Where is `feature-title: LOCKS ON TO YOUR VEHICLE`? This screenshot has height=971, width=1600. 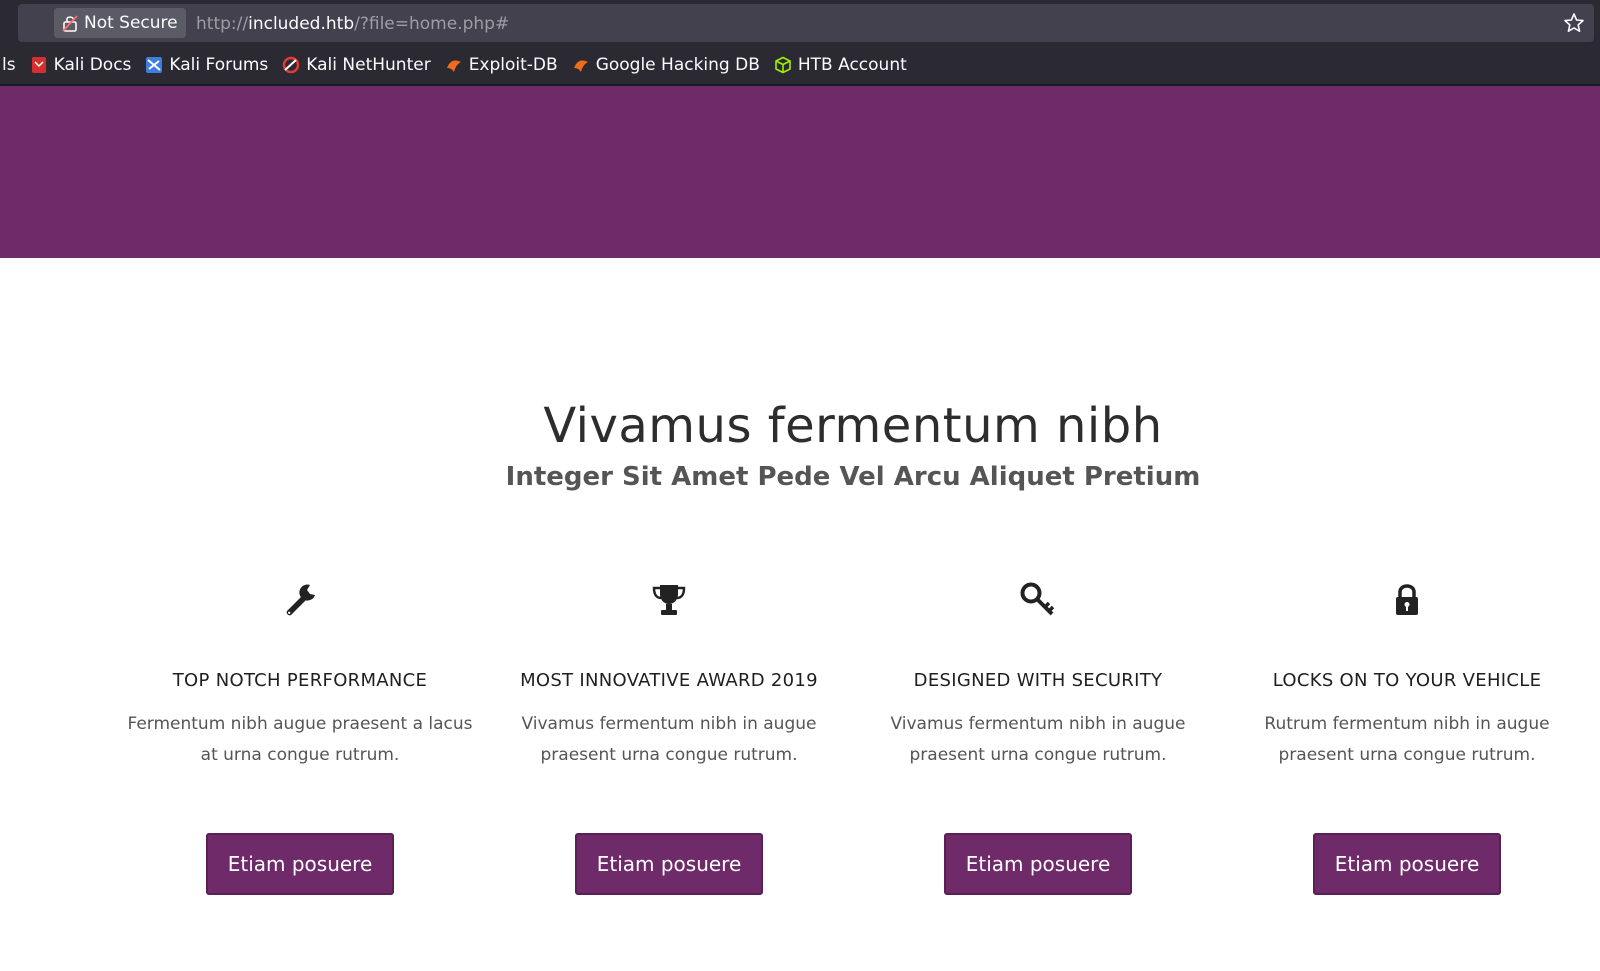
feature-title: LOCKS ON TO YOUR VEHICLE is located at coordinates (1407, 680).